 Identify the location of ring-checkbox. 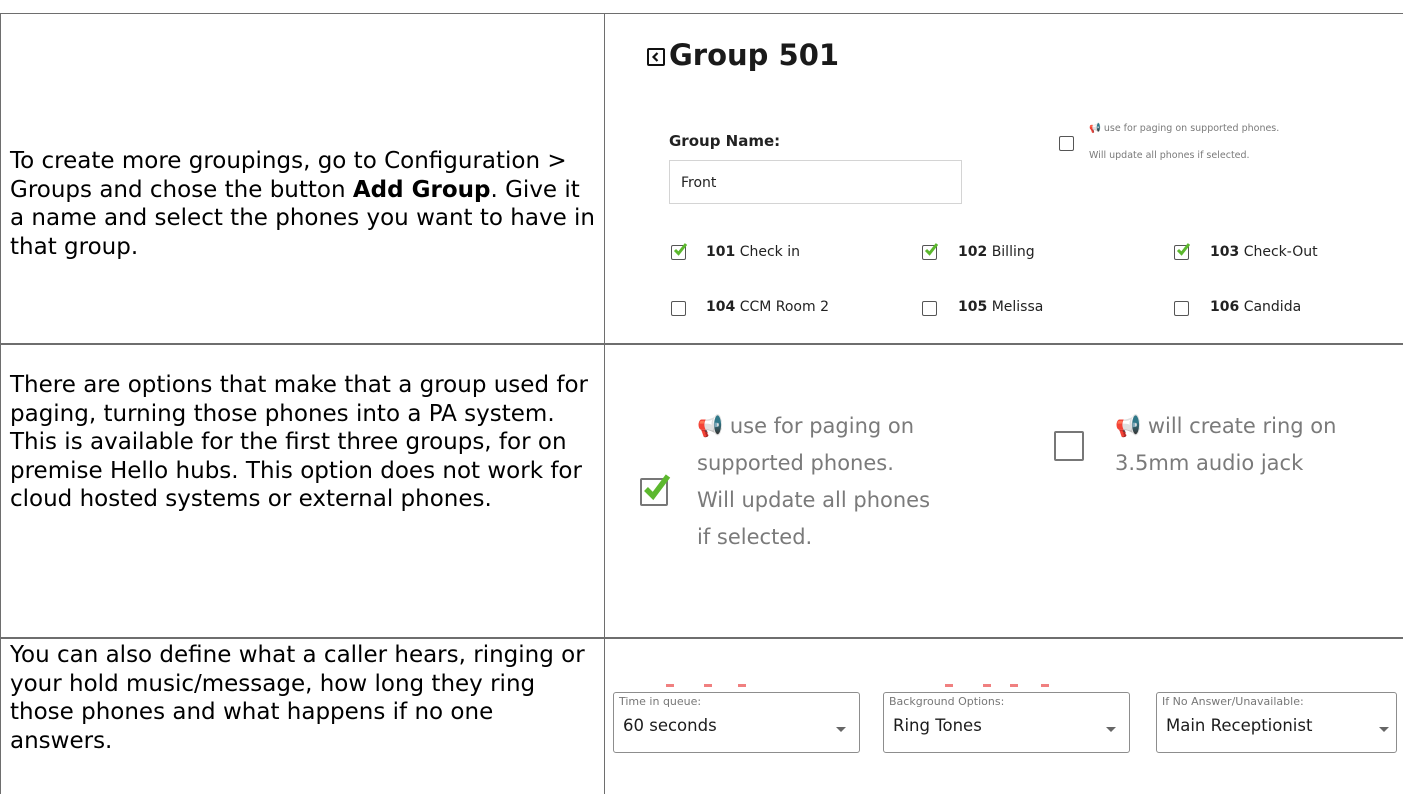
(1069, 446).